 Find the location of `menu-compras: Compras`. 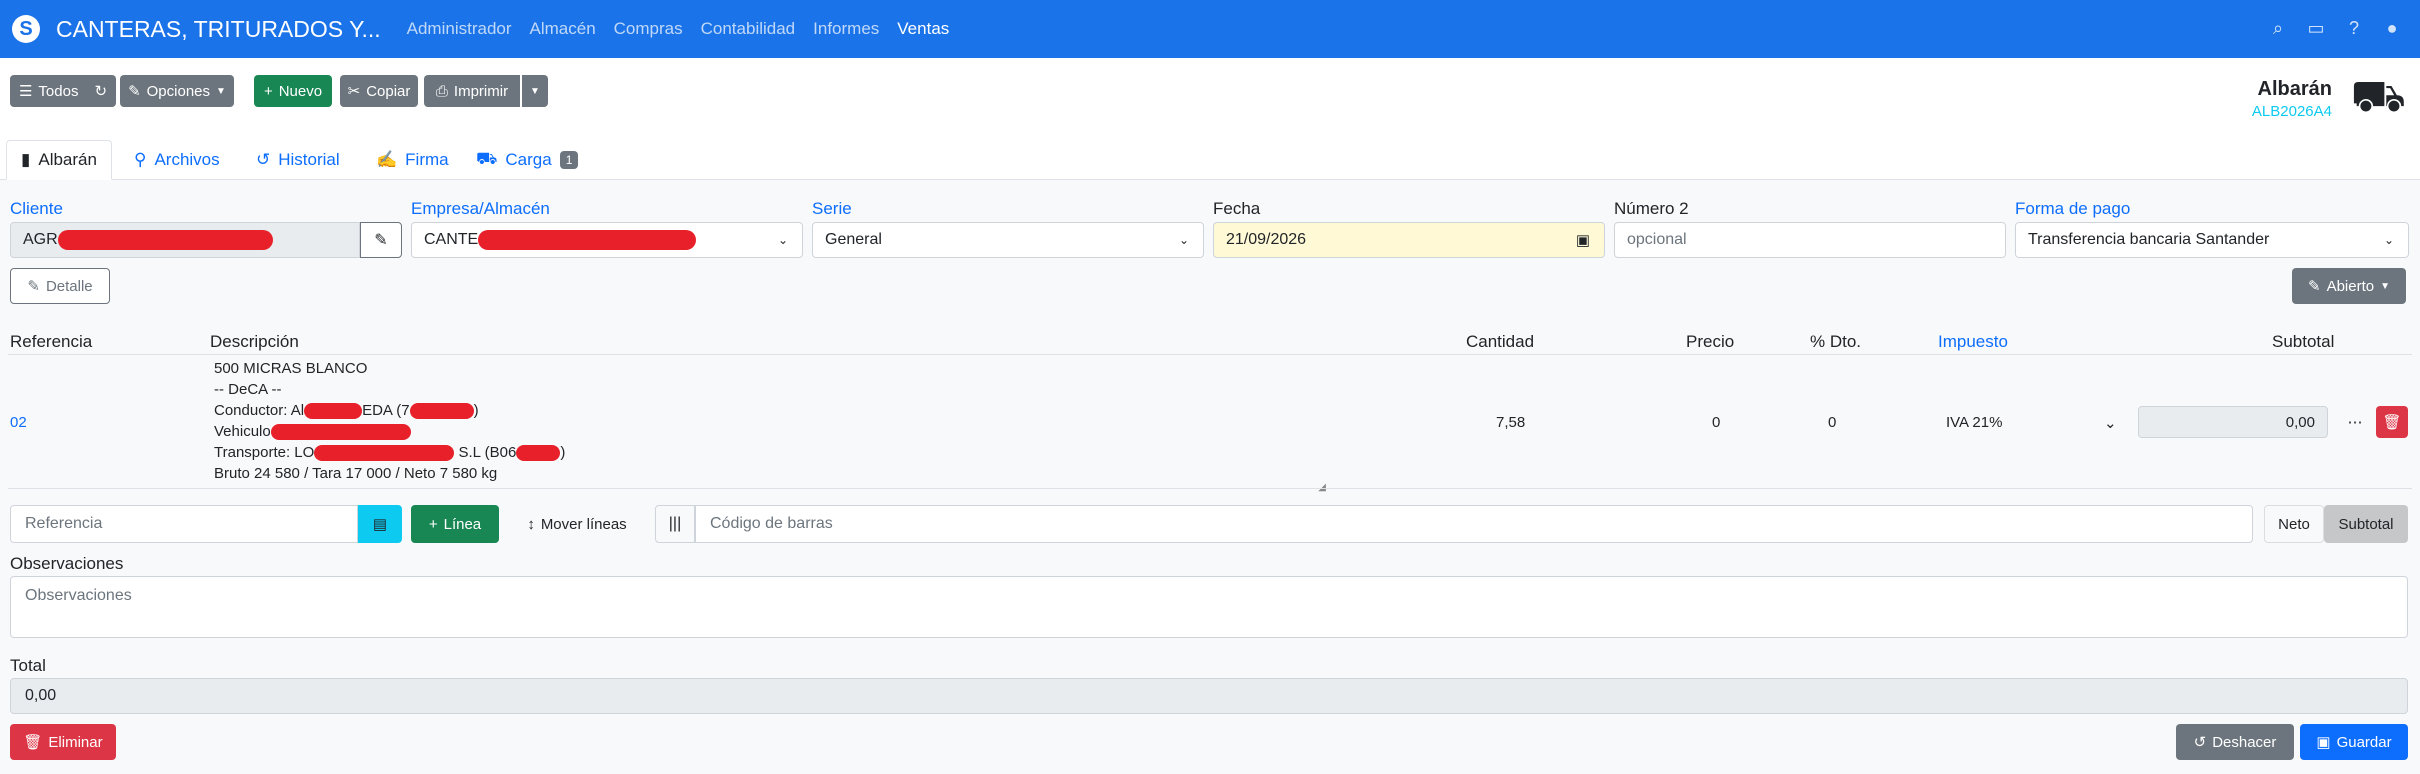

menu-compras: Compras is located at coordinates (648, 29).